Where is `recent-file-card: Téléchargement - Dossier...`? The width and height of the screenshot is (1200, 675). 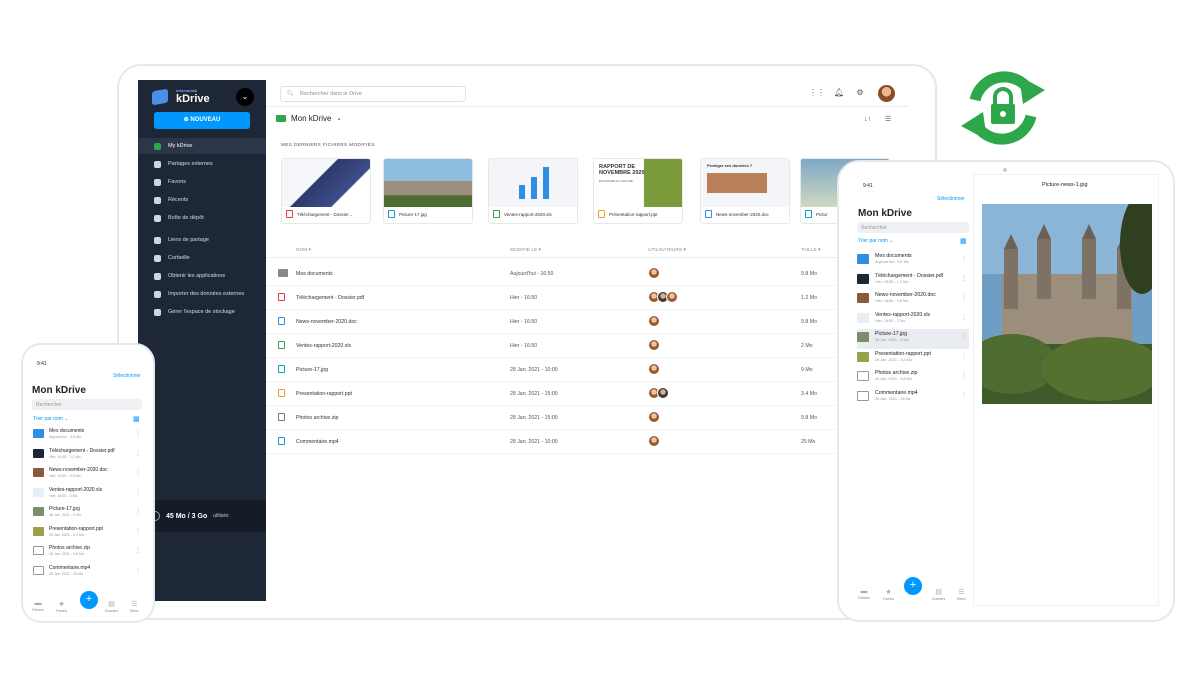
recent-file-card: Téléchargement - Dossier... is located at coordinates (326, 191).